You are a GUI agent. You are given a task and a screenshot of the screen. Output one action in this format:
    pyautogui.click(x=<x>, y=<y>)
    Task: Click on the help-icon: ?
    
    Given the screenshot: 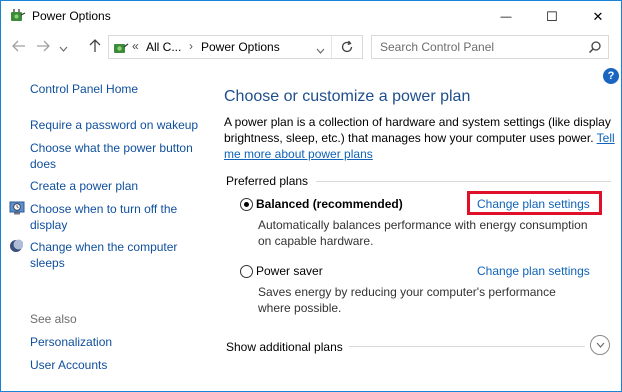 What is the action you would take?
    pyautogui.click(x=611, y=76)
    